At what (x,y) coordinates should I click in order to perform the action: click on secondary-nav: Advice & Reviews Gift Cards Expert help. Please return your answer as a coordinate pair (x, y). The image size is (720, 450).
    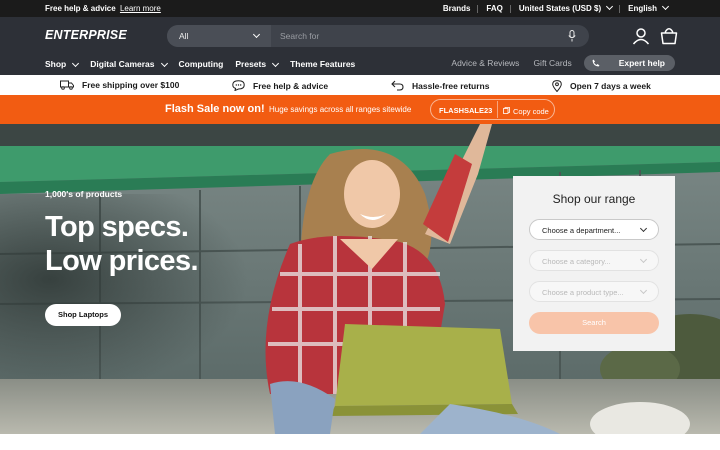
    Looking at the image, I should click on (556, 63).